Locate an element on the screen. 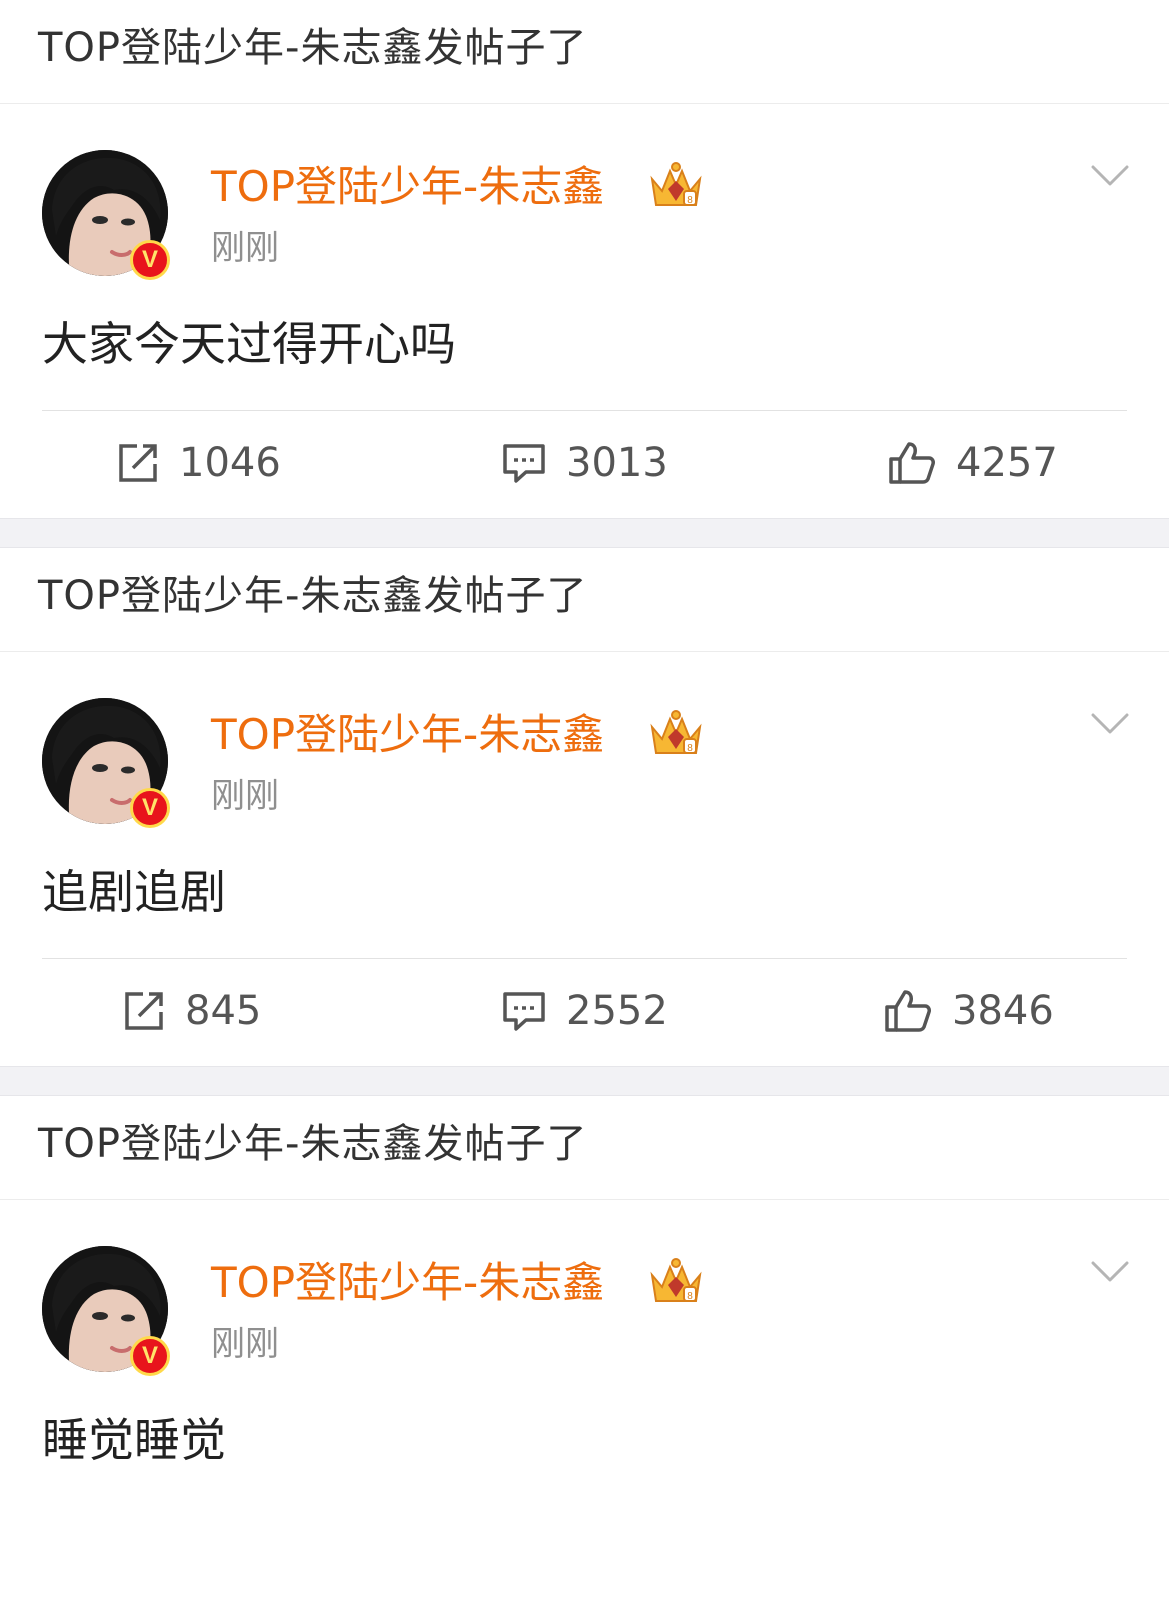 The width and height of the screenshot is (1169, 1614). repost-button: 845 is located at coordinates (192, 1011).